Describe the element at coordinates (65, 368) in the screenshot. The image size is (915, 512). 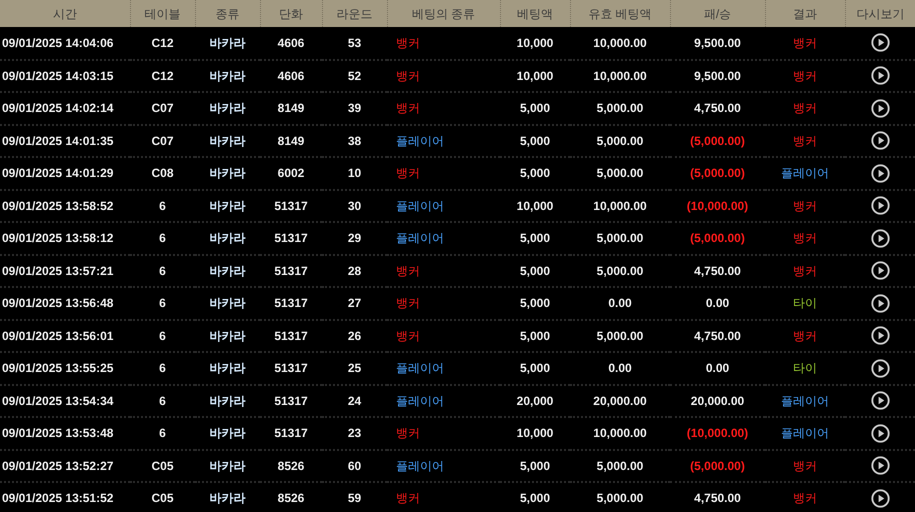
I see `time-cell: 09/01/2025 13:55:25` at that location.